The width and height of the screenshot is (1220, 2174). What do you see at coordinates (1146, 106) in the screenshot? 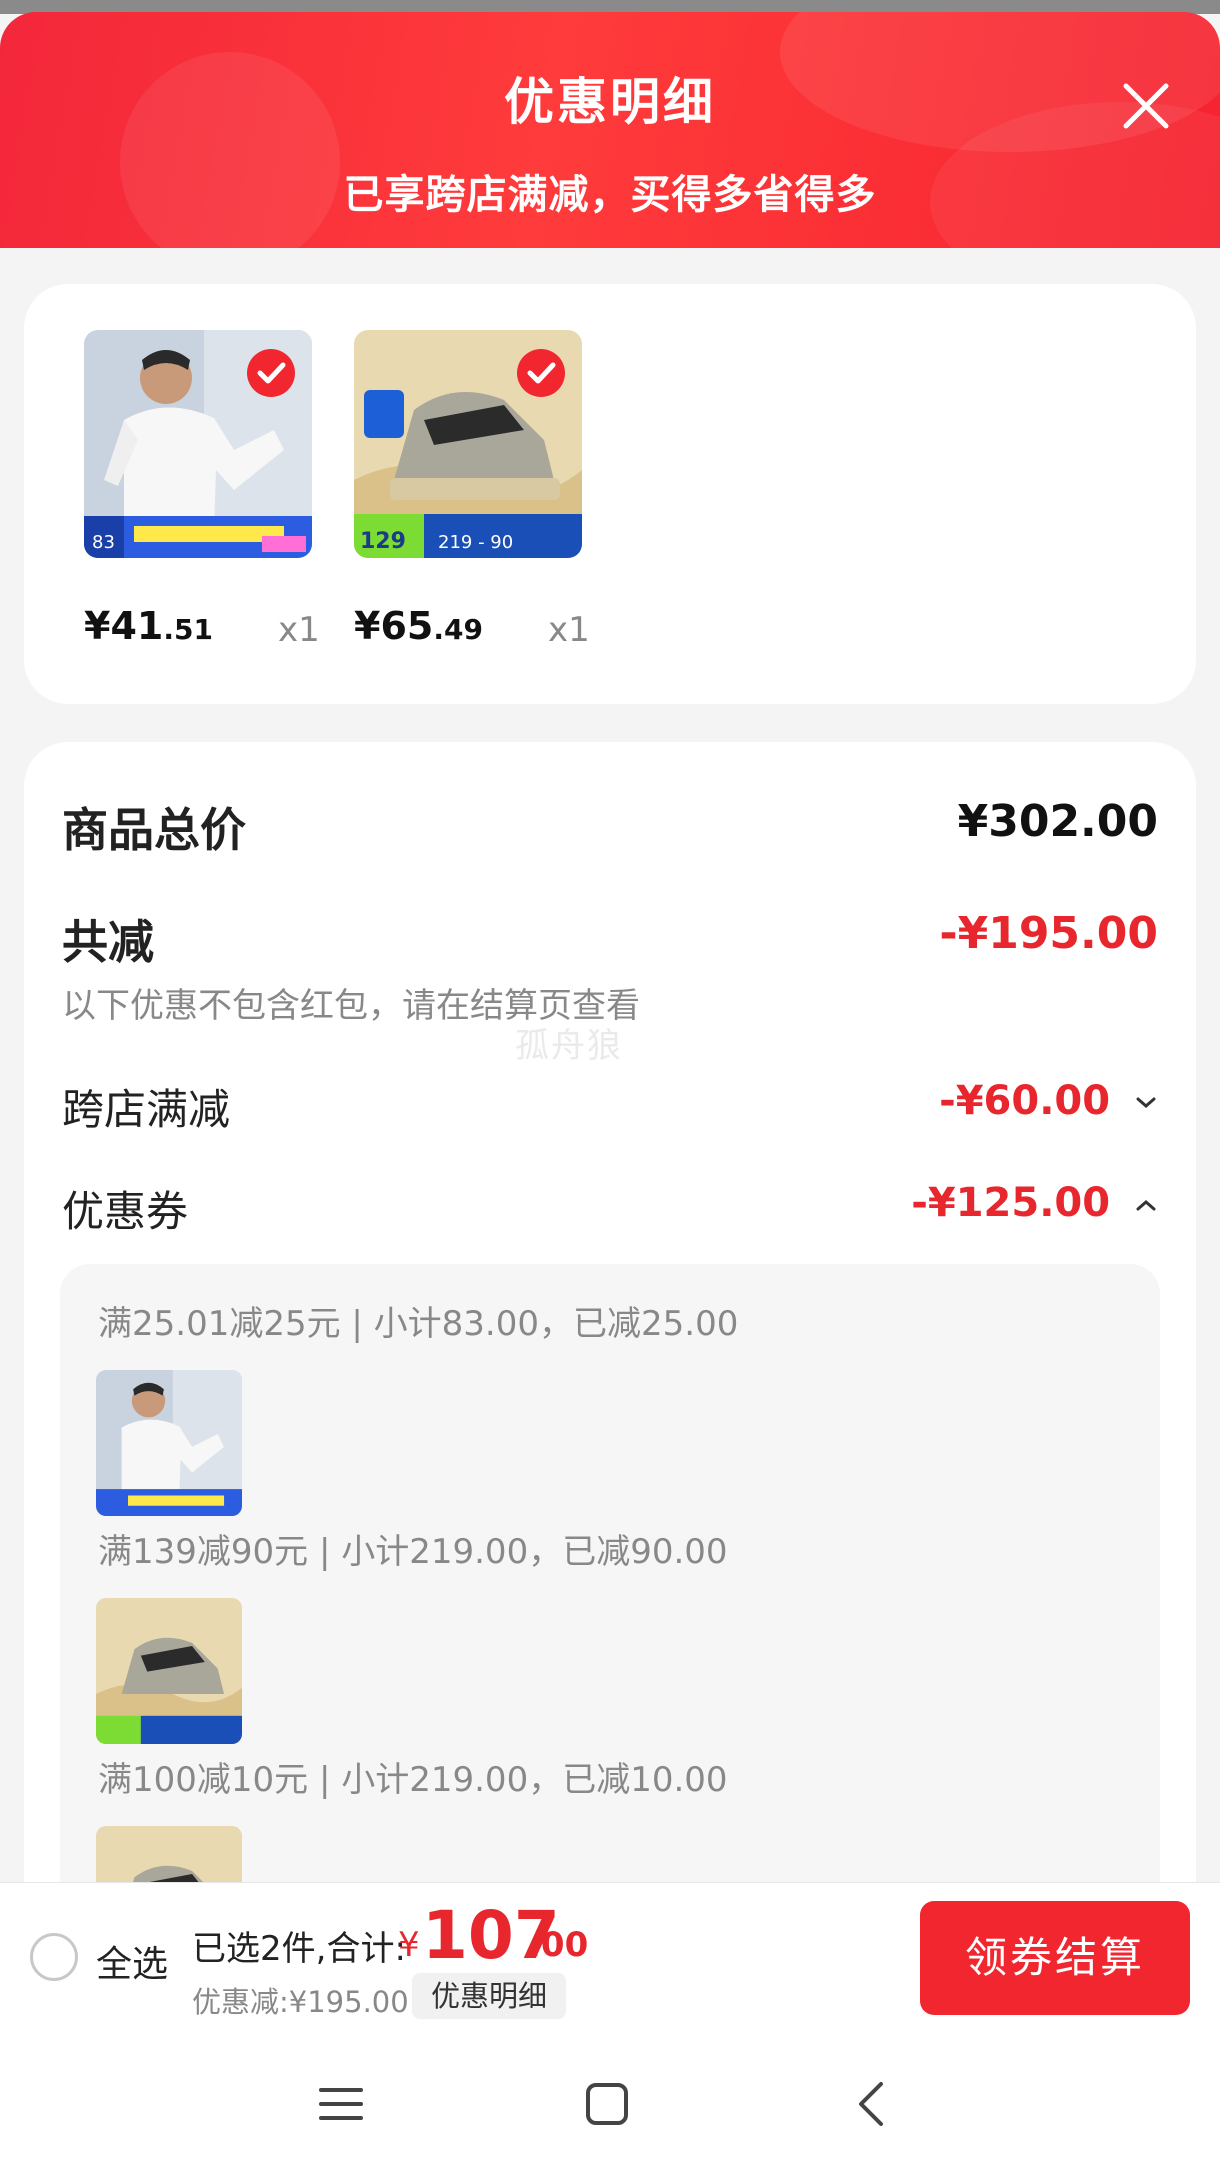
I see `close-icon` at bounding box center [1146, 106].